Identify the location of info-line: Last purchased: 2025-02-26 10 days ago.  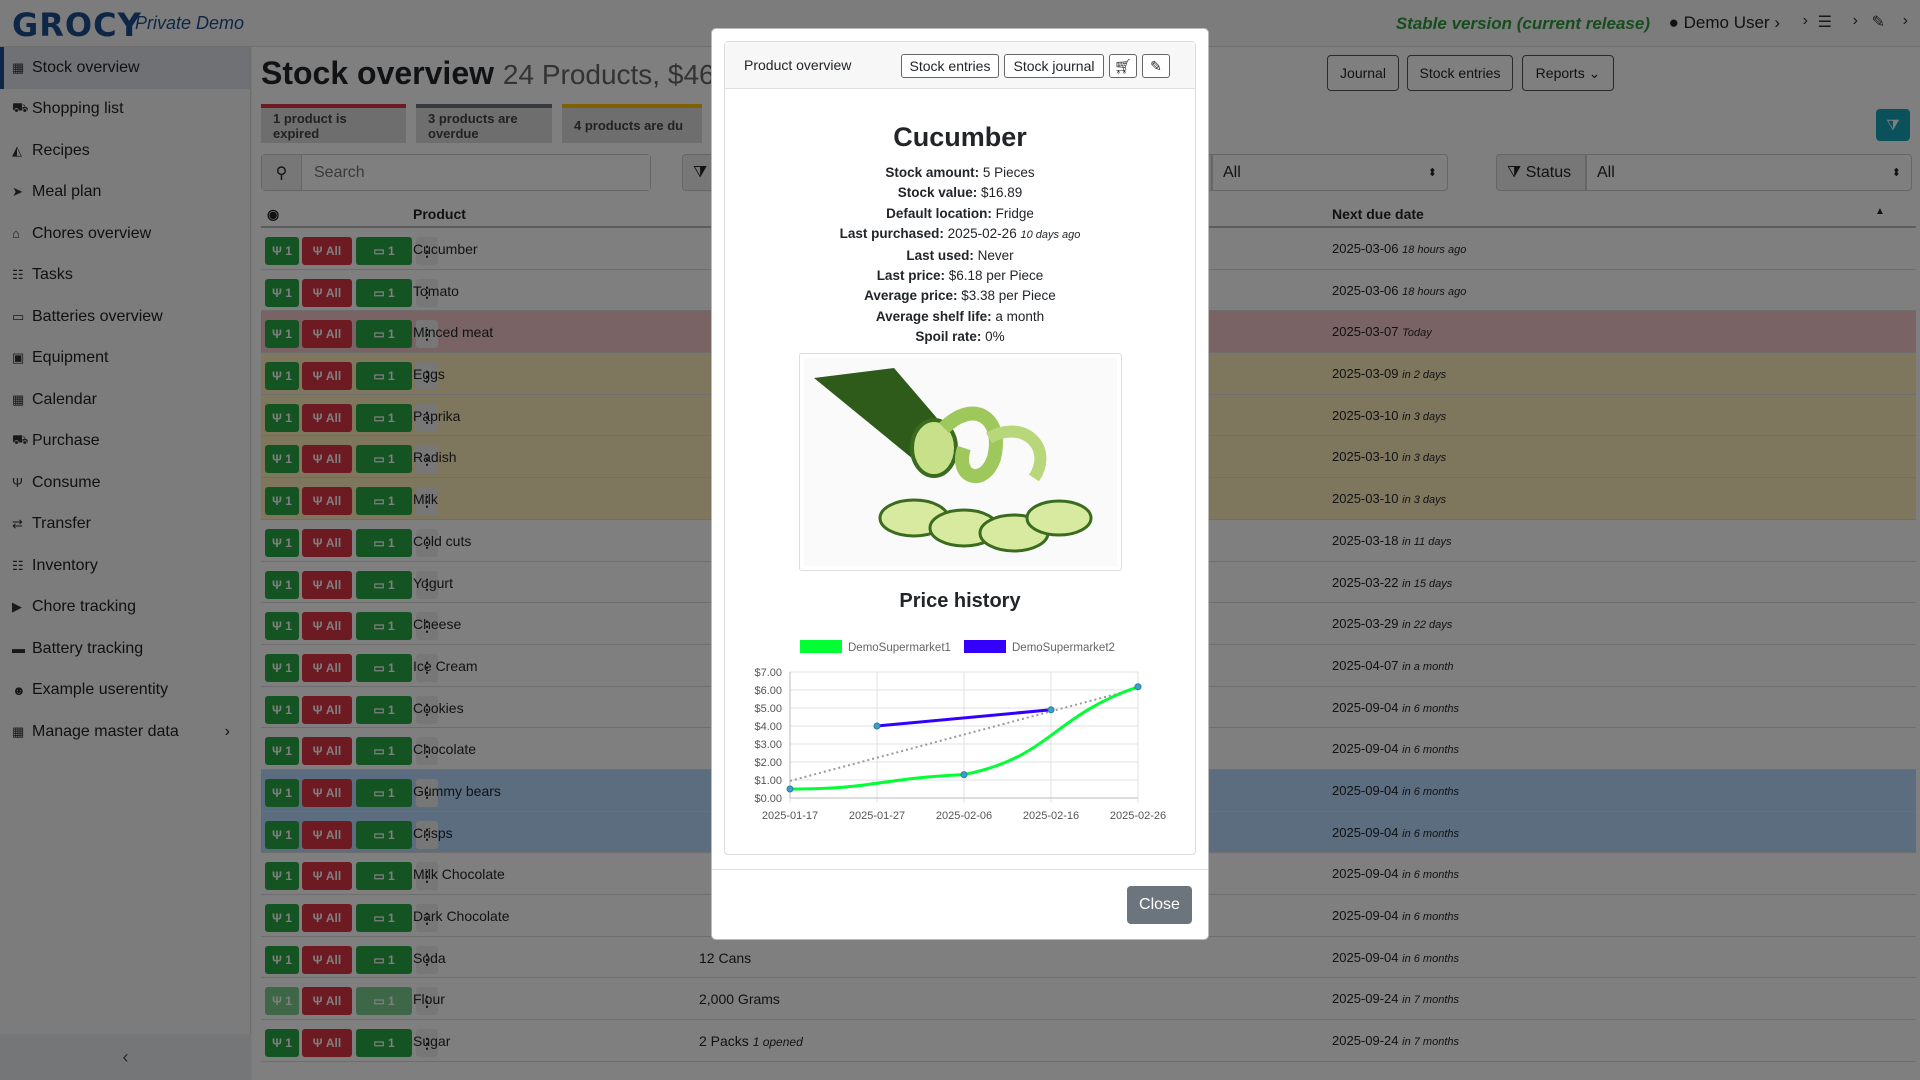
(960, 234).